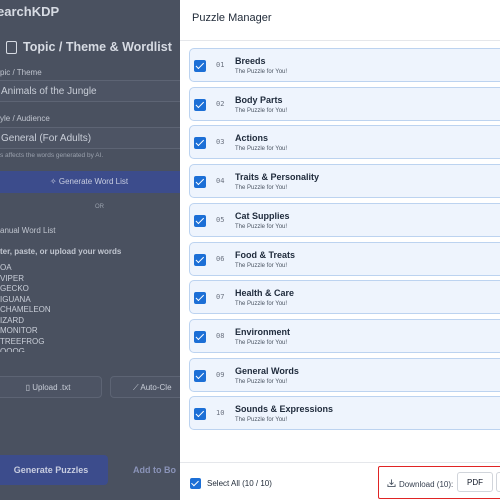 The height and width of the screenshot is (500, 500). Describe the element at coordinates (344, 258) in the screenshot. I see `puzzle-item: 06 Food & Treats The Puzzle for You!` at that location.